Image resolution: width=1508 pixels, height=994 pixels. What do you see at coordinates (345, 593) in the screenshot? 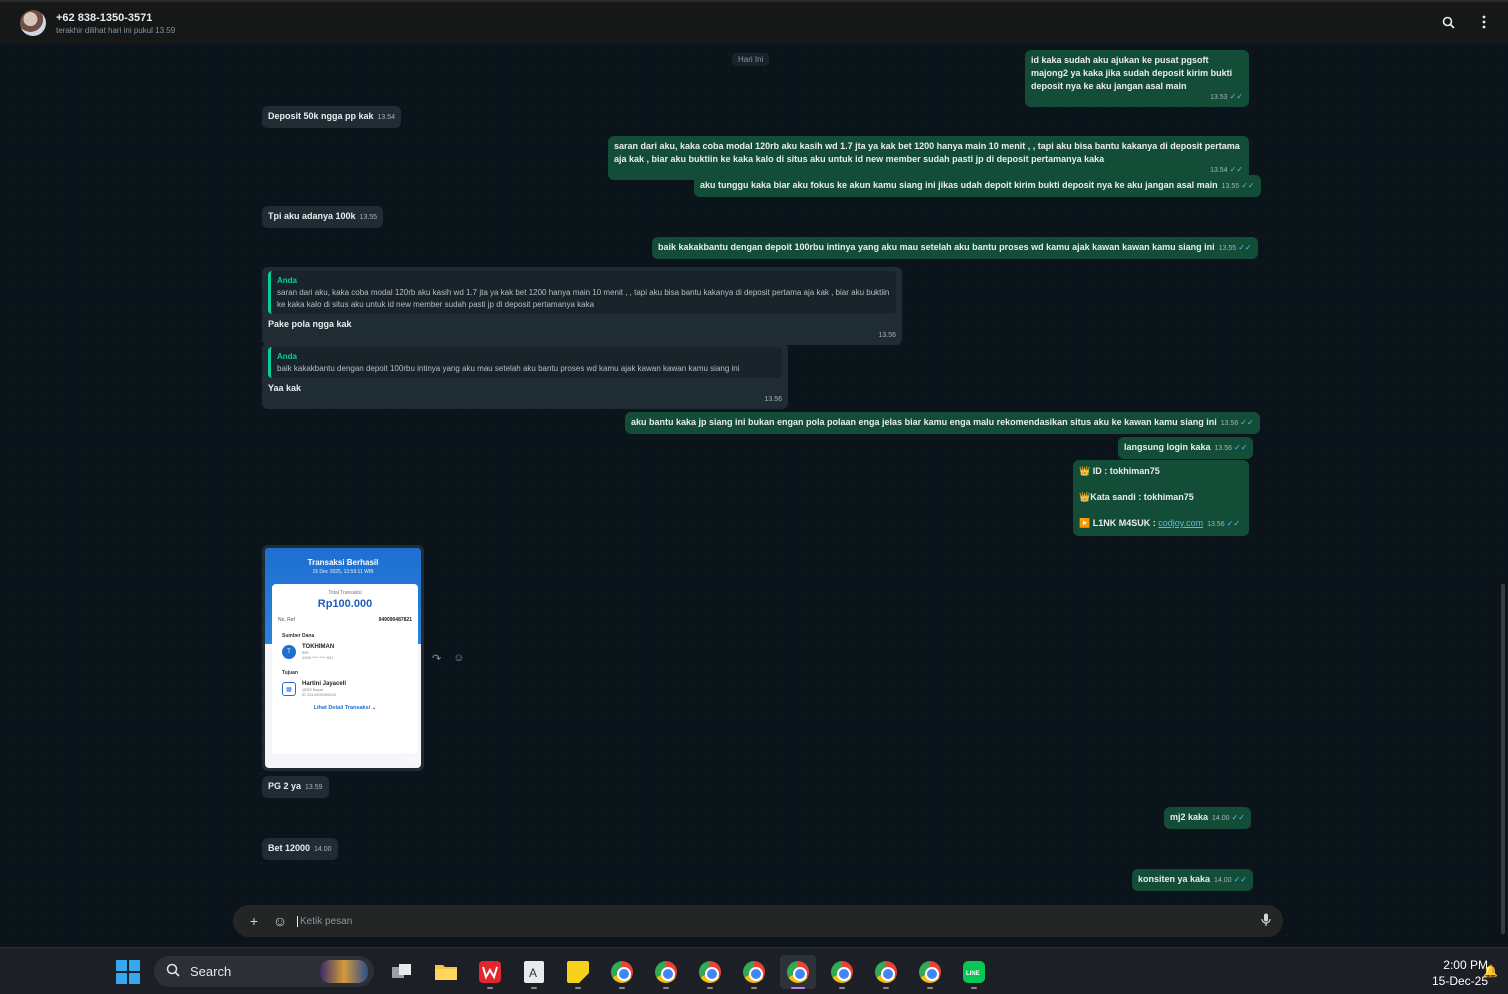
I see `receipt-total-label: Total Transaksi` at bounding box center [345, 593].